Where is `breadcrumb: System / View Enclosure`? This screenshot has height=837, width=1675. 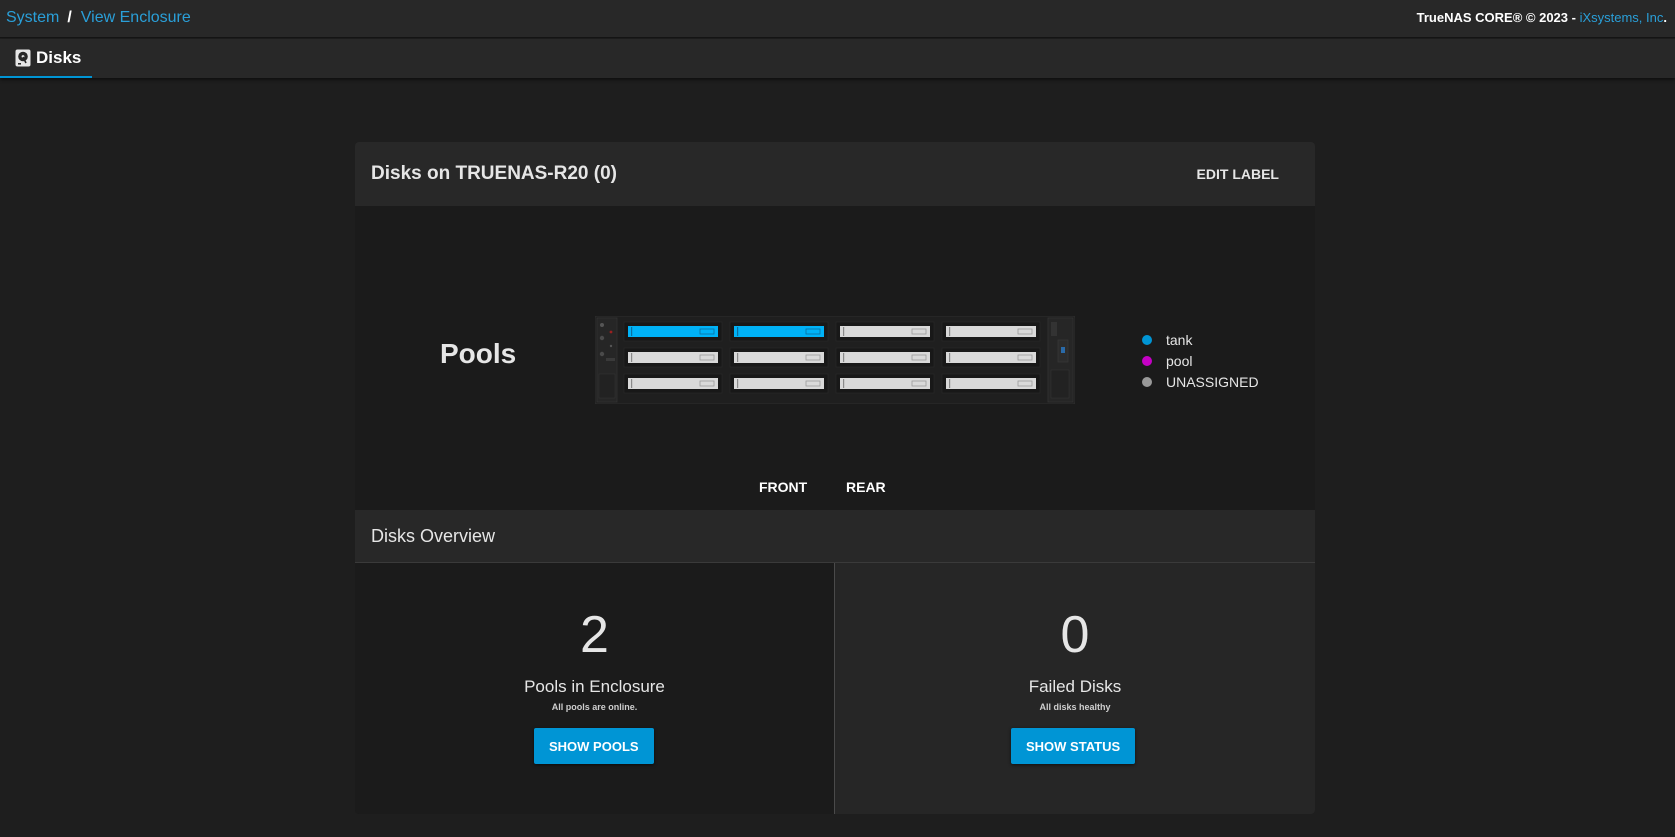 breadcrumb: System / View Enclosure is located at coordinates (98, 18).